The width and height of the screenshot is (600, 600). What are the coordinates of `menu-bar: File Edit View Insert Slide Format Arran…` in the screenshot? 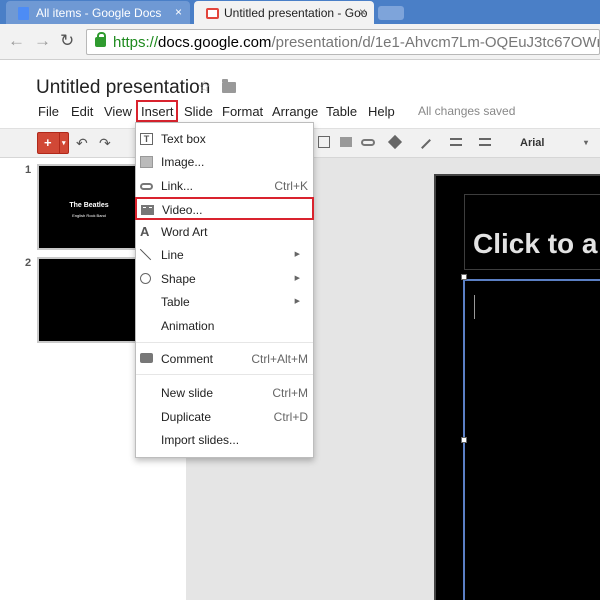 It's located at (300, 111).